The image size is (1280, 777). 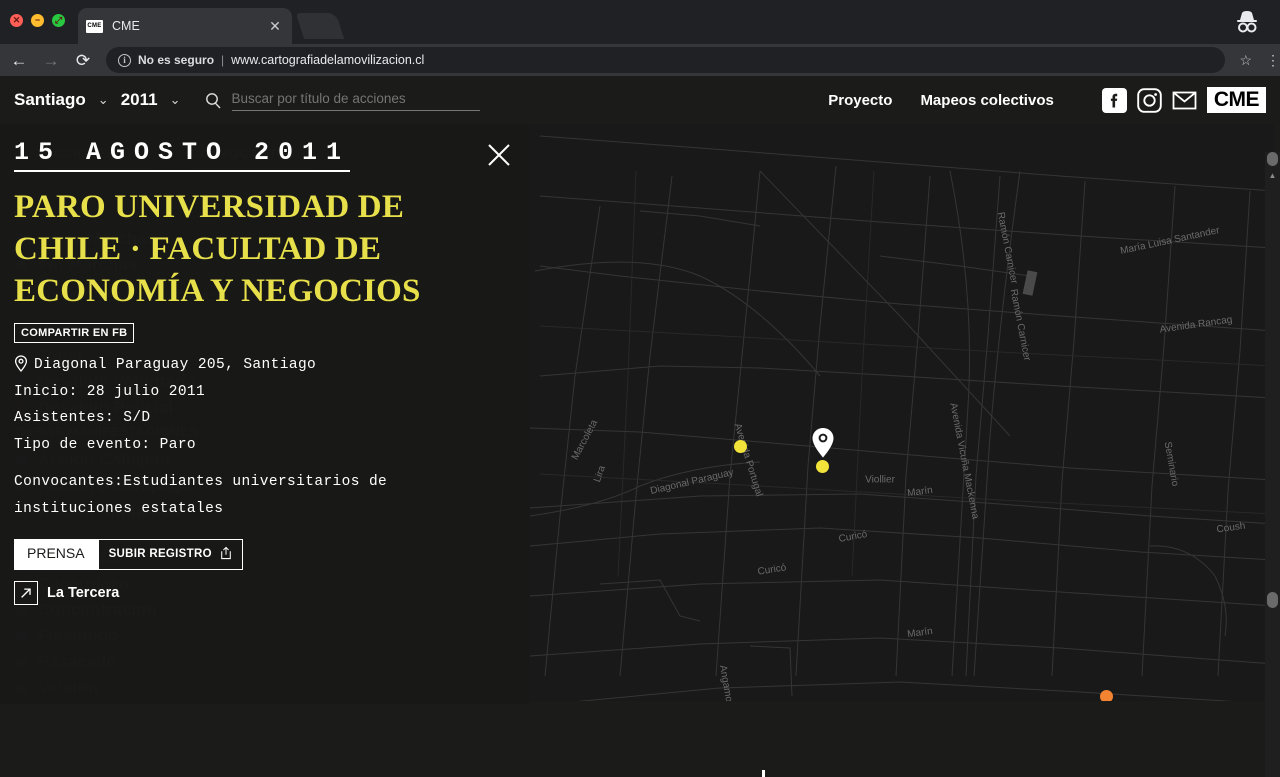 What do you see at coordinates (1272, 175) in the screenshot?
I see `scroll-up-arrow-icon: ▲` at bounding box center [1272, 175].